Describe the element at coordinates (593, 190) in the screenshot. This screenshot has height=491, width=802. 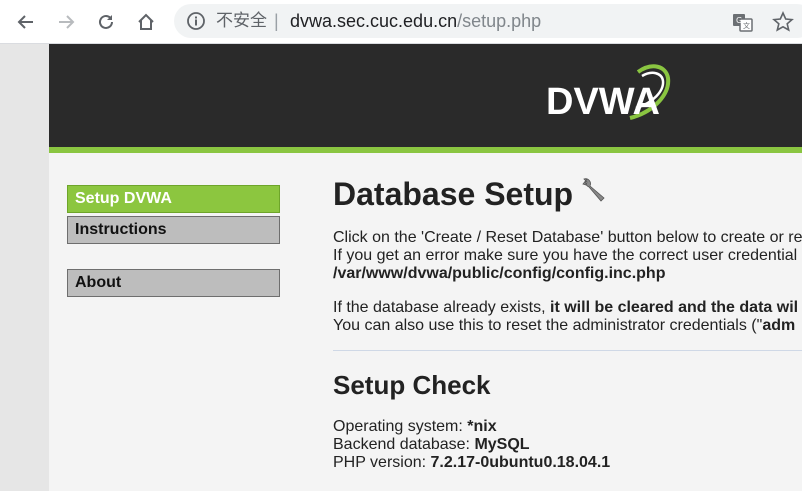
I see `wrench-icon` at that location.